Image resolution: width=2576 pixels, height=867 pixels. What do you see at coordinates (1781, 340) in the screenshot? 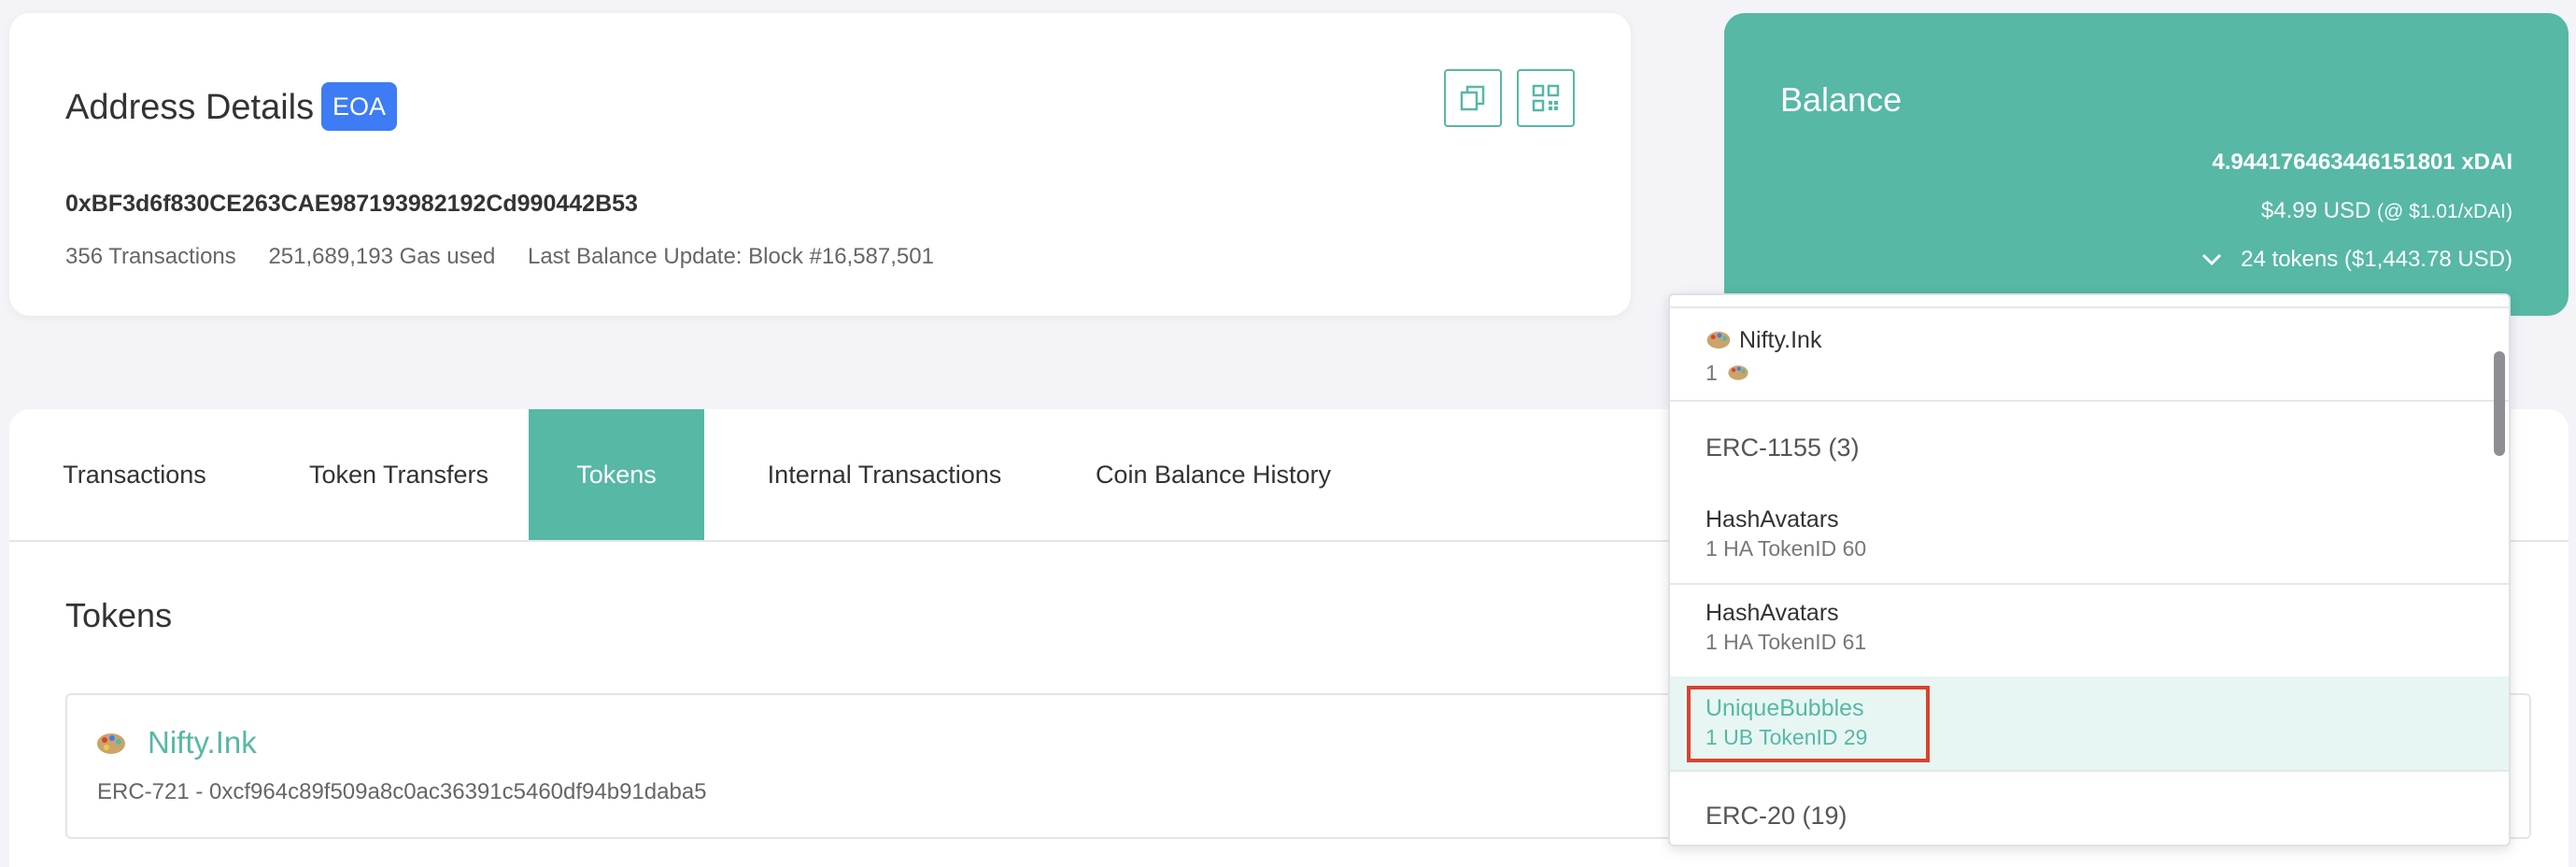
I see `dropdown-item-name: Nifty.Ink` at bounding box center [1781, 340].